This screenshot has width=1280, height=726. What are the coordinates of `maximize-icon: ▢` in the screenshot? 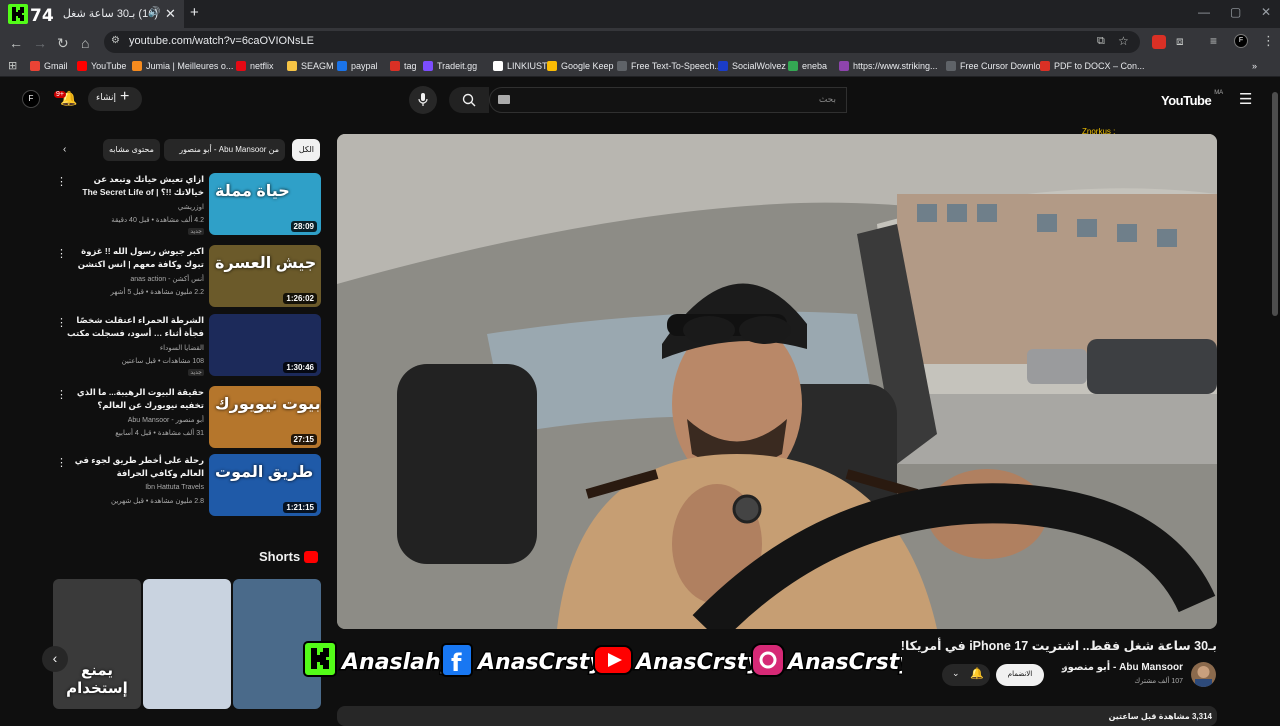 It's located at (1235, 12).